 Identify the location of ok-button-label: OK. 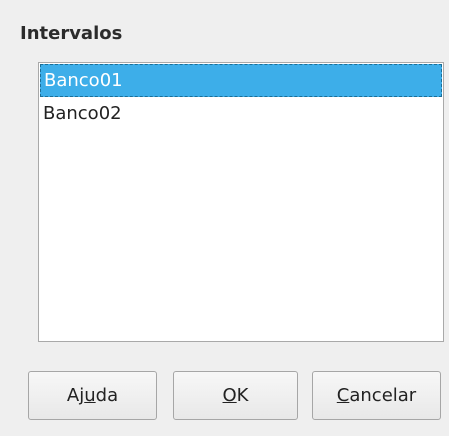
(235, 395).